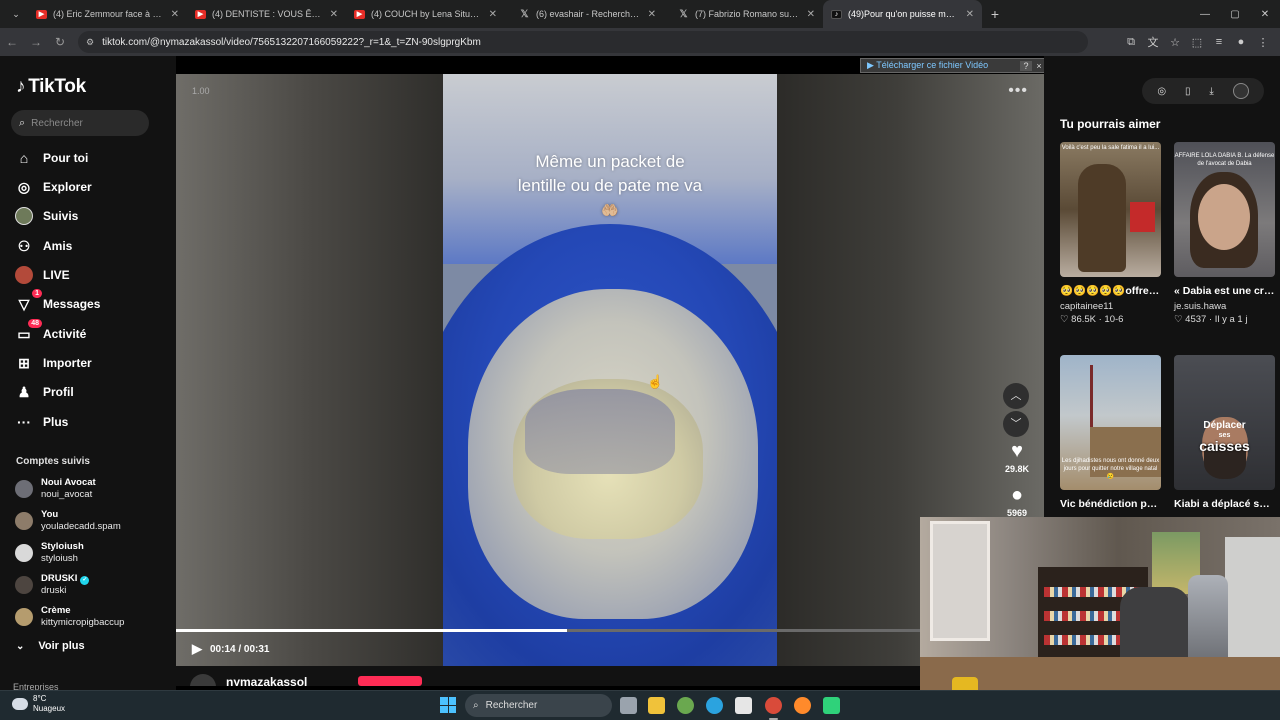  What do you see at coordinates (50, 646) in the screenshot?
I see `see-more-button: ⌄ Voir plus` at bounding box center [50, 646].